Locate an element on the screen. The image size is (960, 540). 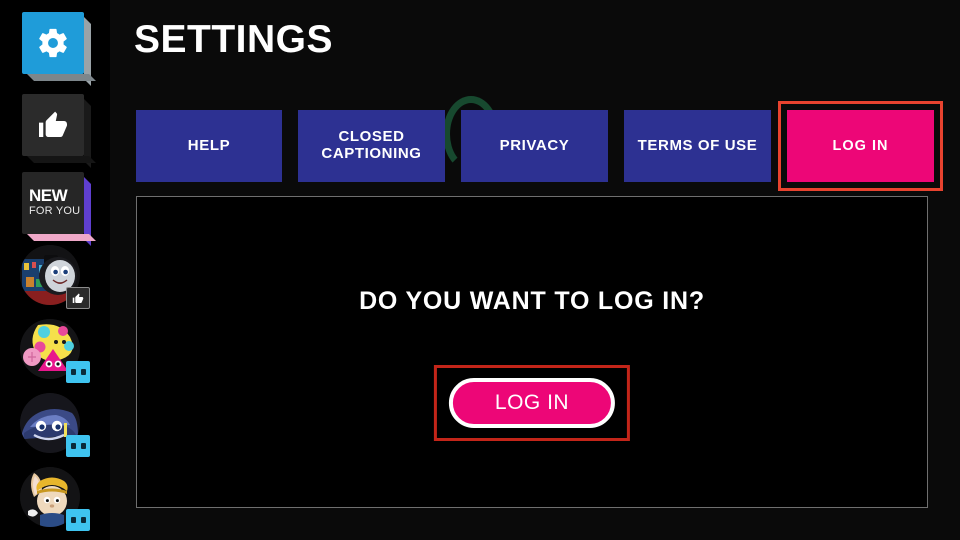
sidebar-avatar-car is located at coordinates (55, 426).